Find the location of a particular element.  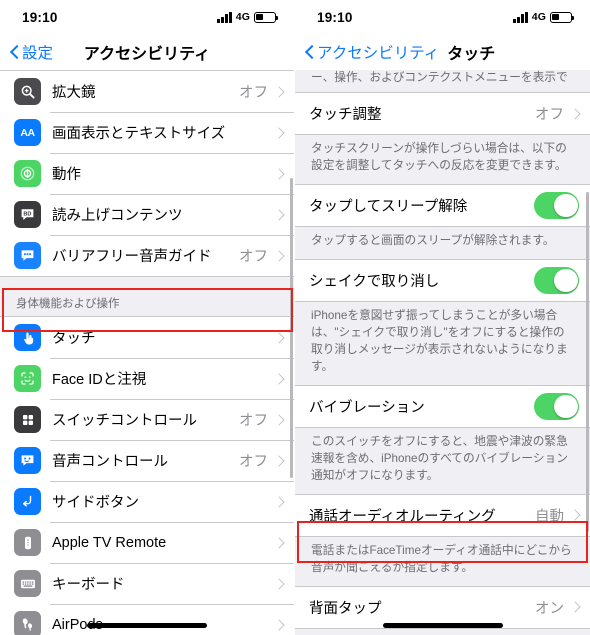

svg-text: BD is located at coordinates (27, 214).